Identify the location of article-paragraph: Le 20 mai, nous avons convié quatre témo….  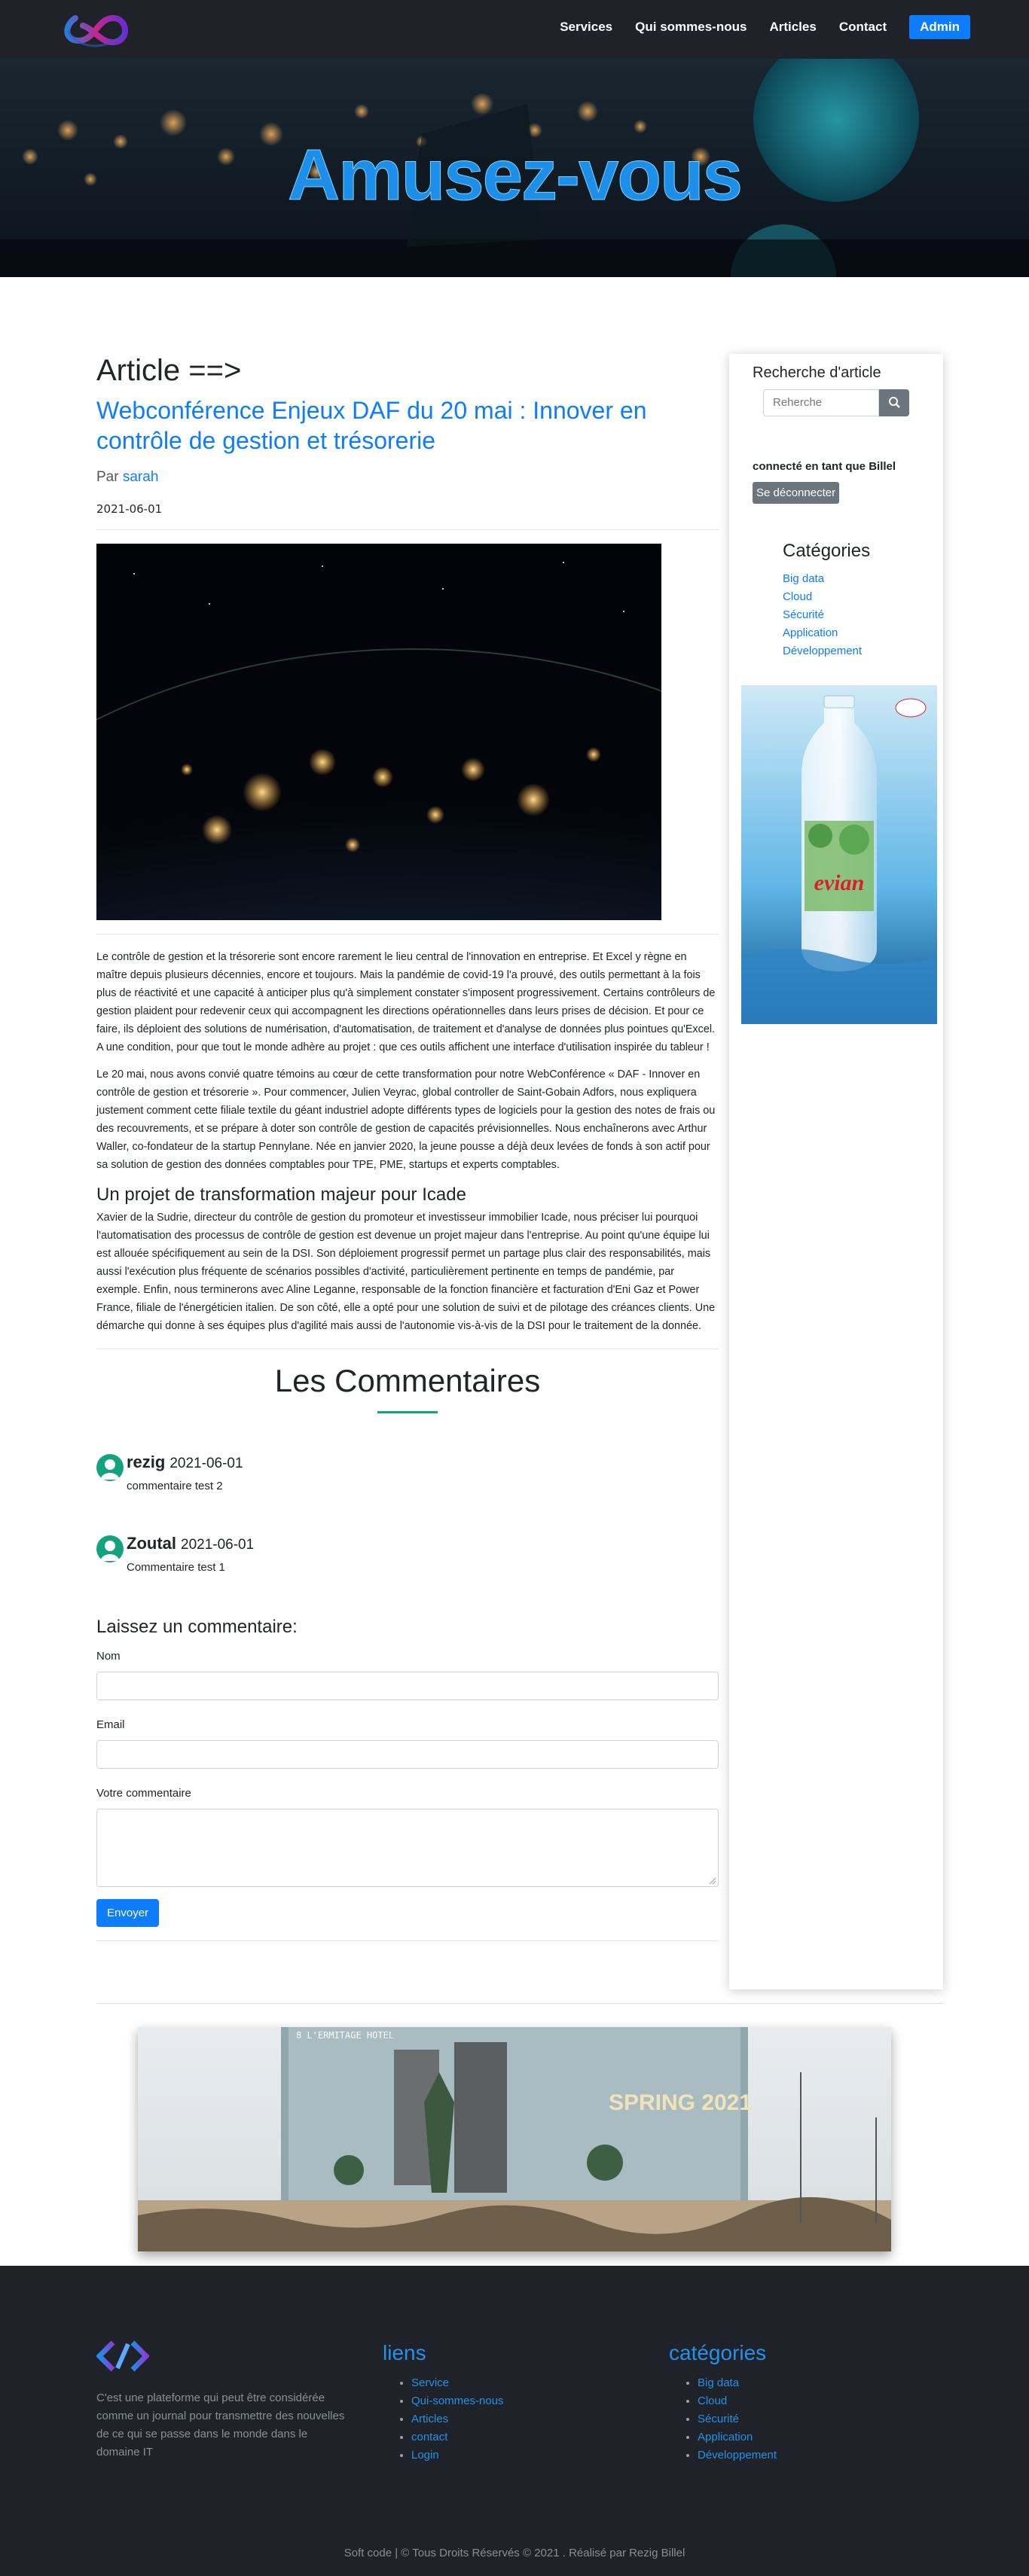
(406, 1120).